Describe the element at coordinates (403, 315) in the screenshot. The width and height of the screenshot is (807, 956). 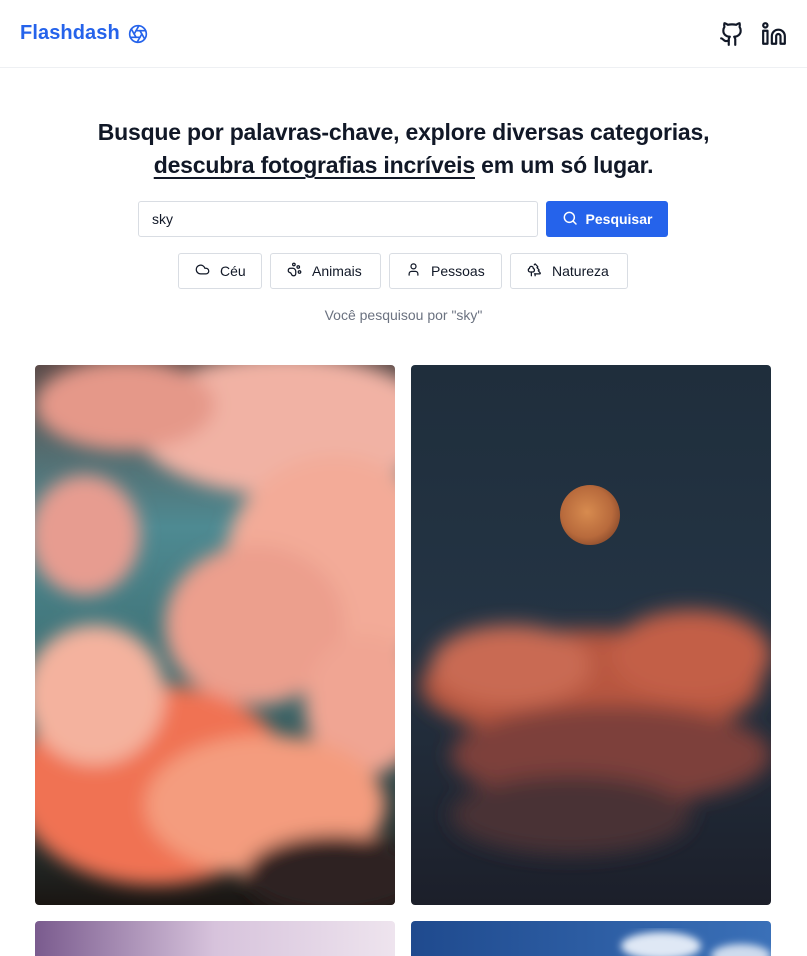
I see `search-result-note: Você pesquisou por "sky"` at that location.